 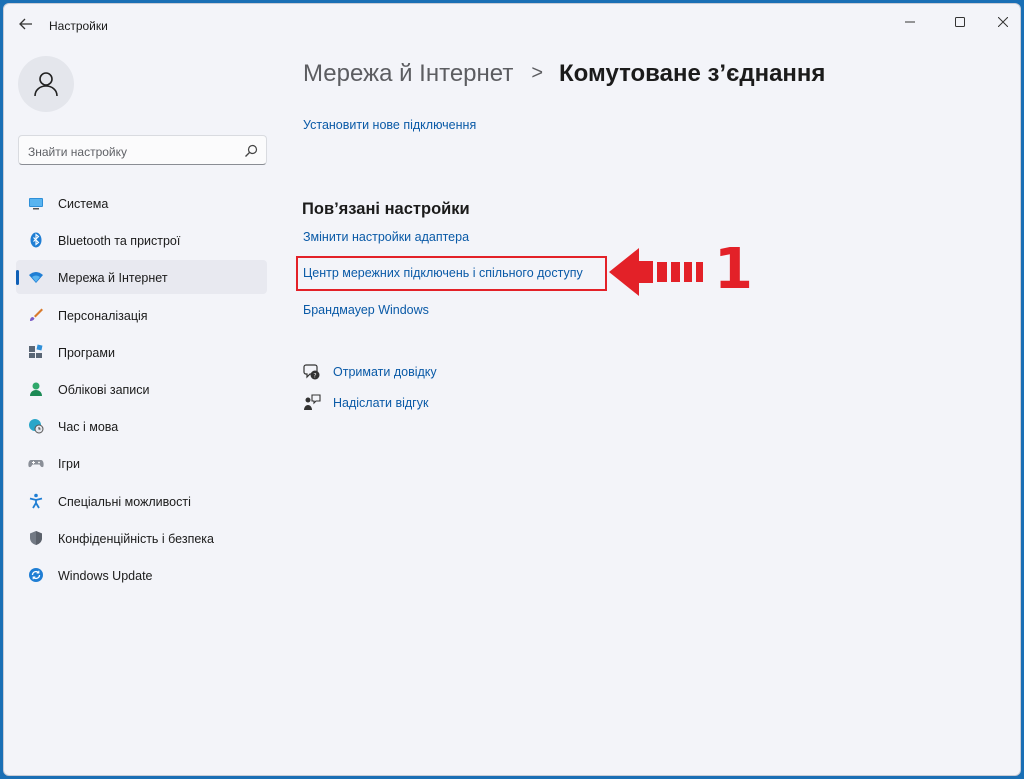 I want to click on sidebar-item-privacy: Конфіденційність і безпека, so click(x=141, y=538).